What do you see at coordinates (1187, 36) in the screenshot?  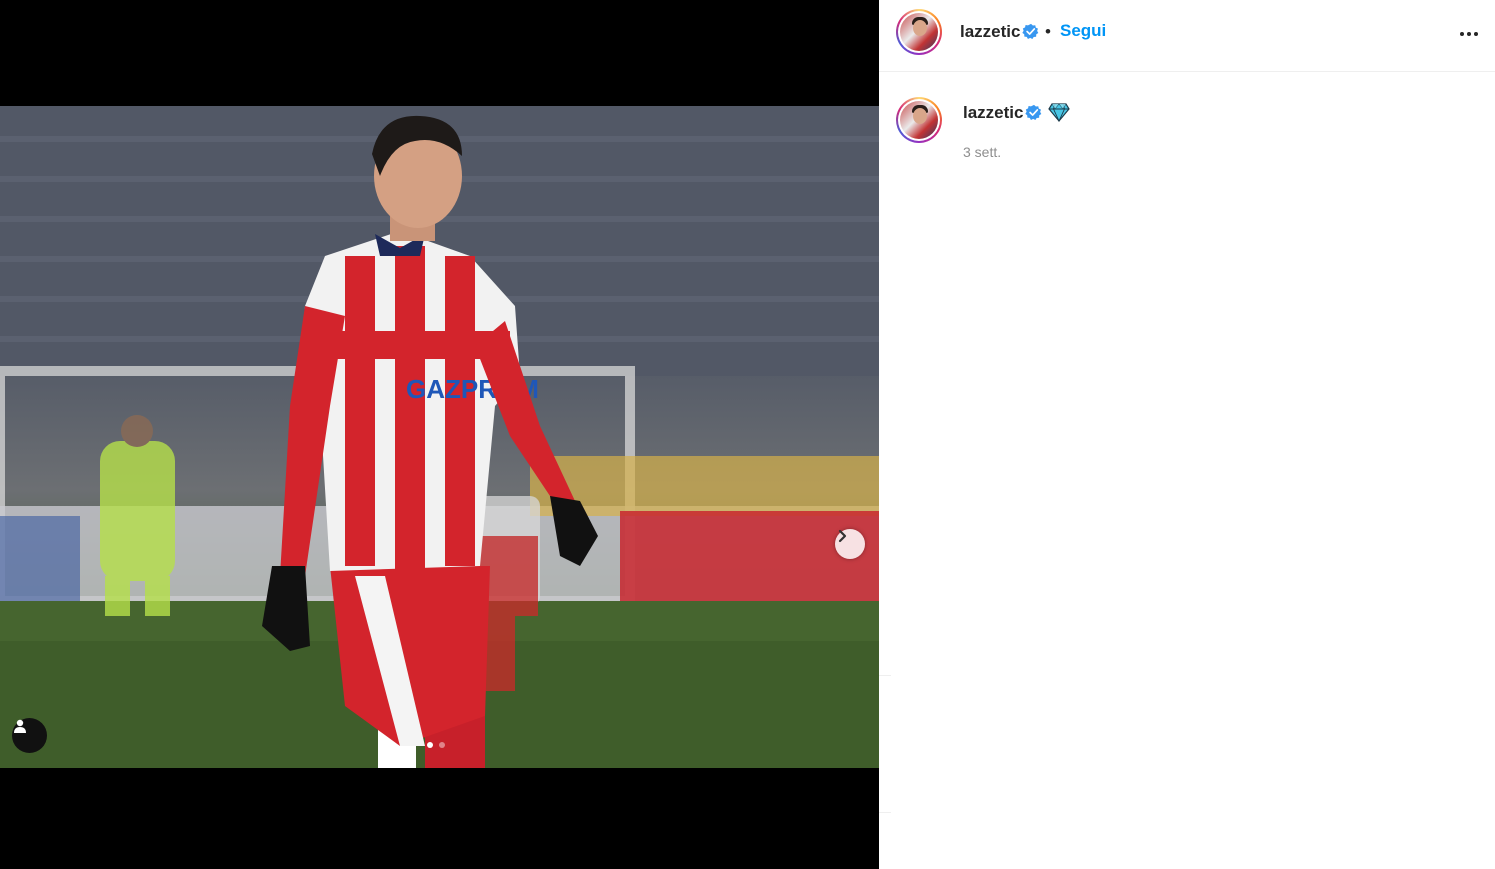 I see `post-header: lazzetic • Segui` at bounding box center [1187, 36].